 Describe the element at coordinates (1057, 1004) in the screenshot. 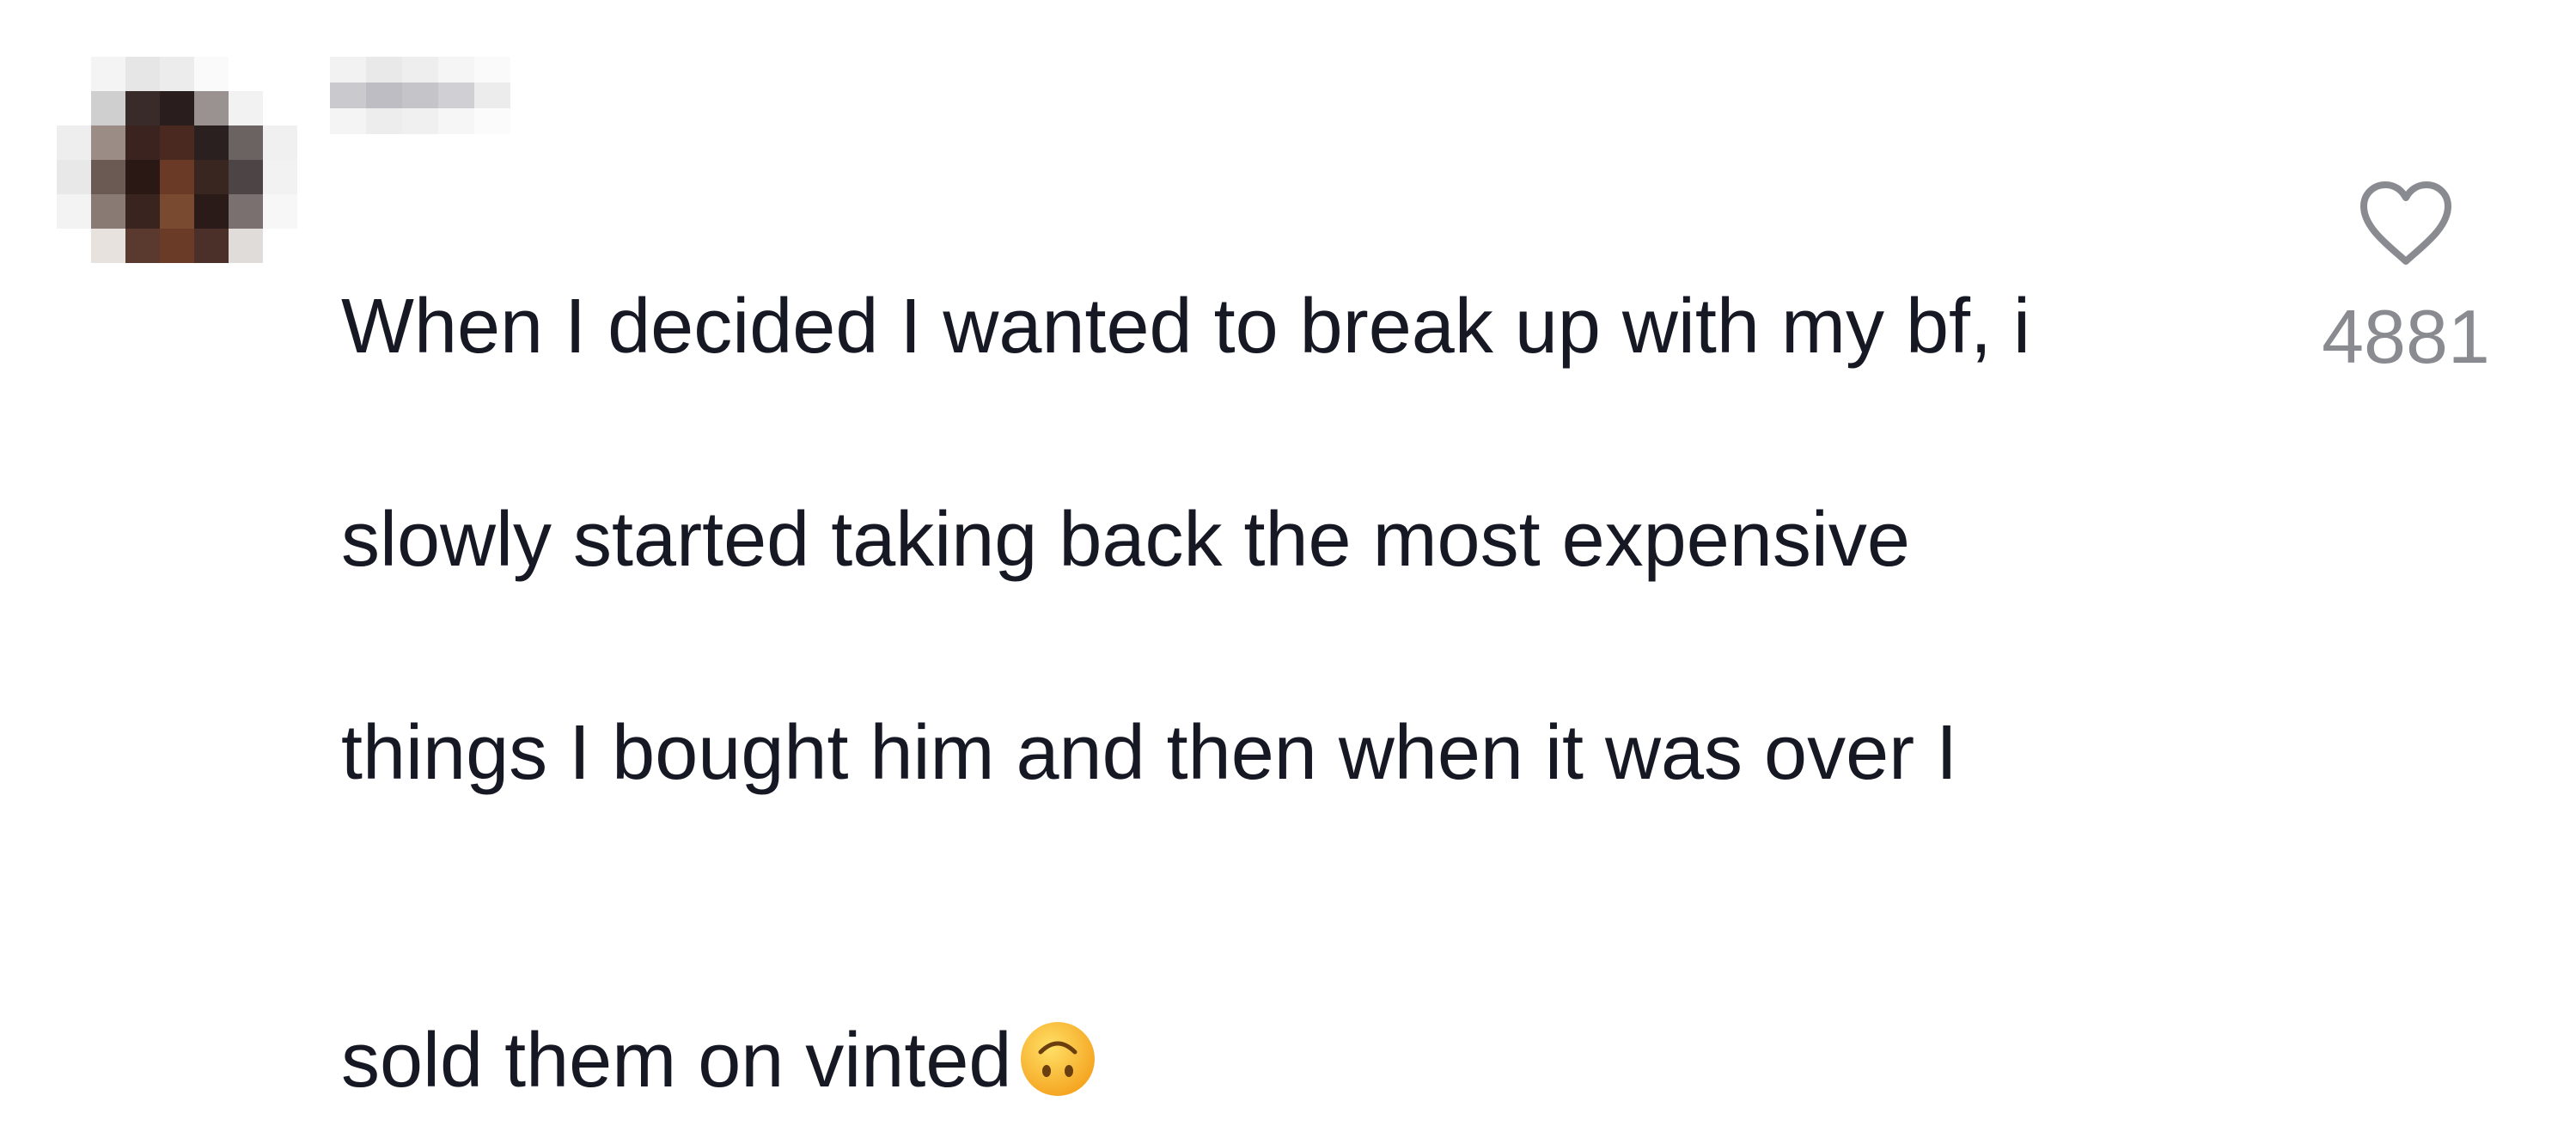

I see `upside-down-face-emoji-icon` at that location.